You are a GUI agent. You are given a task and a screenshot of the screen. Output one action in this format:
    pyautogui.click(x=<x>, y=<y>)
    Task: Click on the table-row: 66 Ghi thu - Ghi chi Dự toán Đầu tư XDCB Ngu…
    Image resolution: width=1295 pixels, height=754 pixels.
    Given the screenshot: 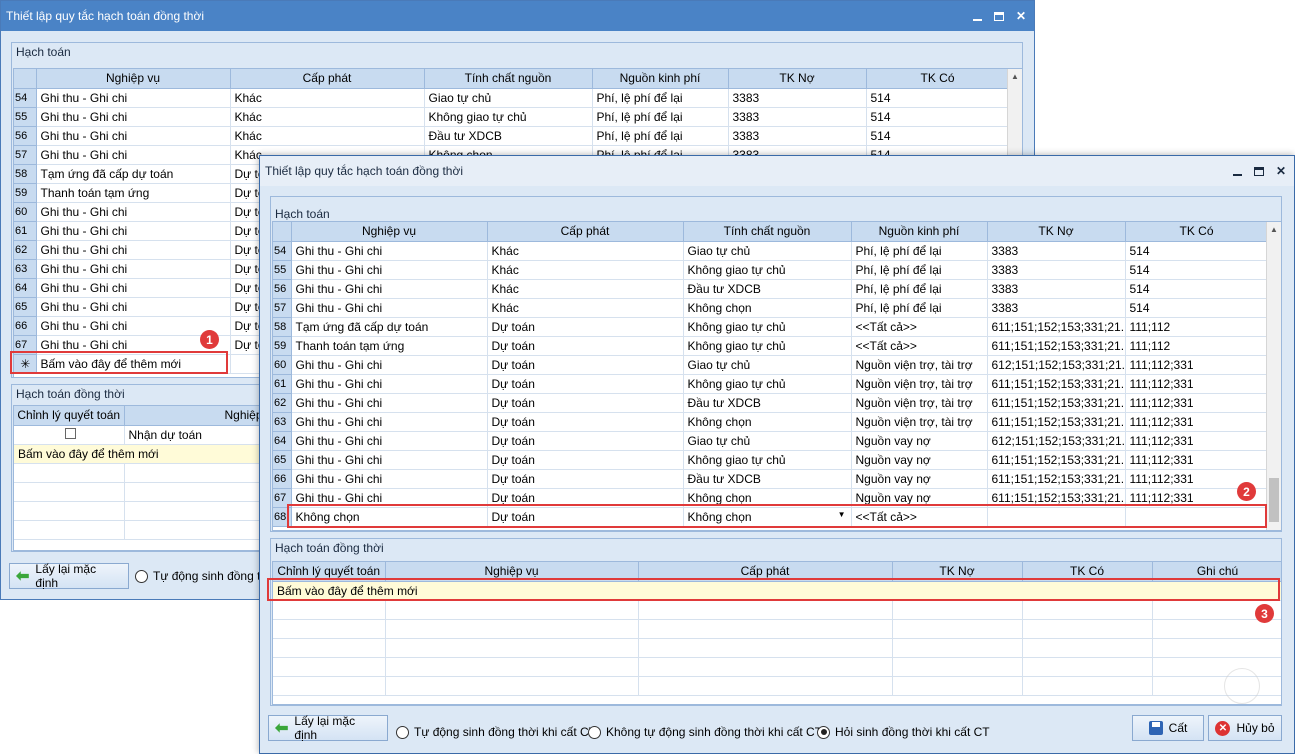 What is the action you would take?
    pyautogui.click(x=771, y=479)
    